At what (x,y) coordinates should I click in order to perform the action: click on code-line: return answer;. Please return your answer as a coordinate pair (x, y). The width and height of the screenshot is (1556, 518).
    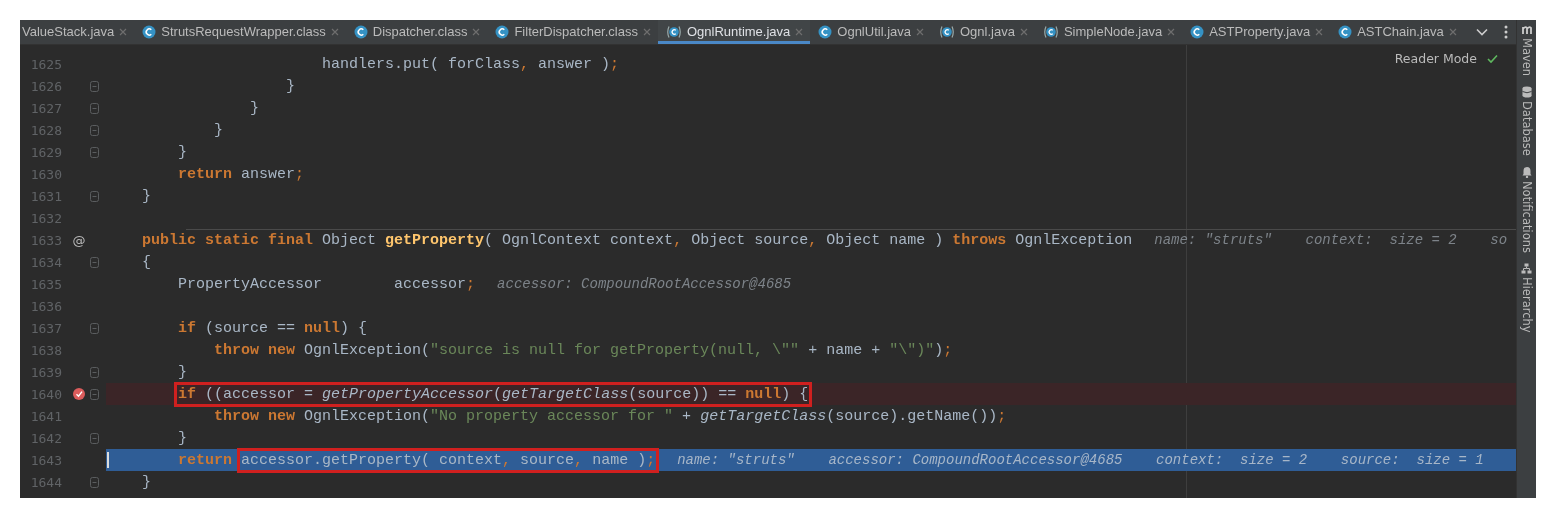
    Looking at the image, I should click on (241, 174).